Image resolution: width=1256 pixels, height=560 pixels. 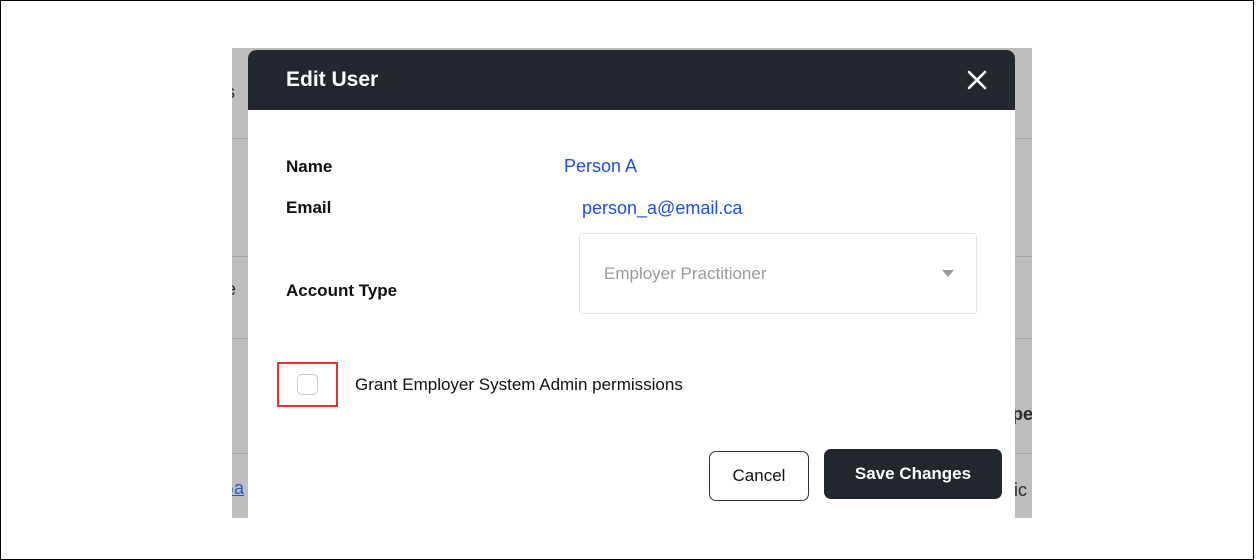 What do you see at coordinates (234, 289) in the screenshot?
I see `background-text: Se` at bounding box center [234, 289].